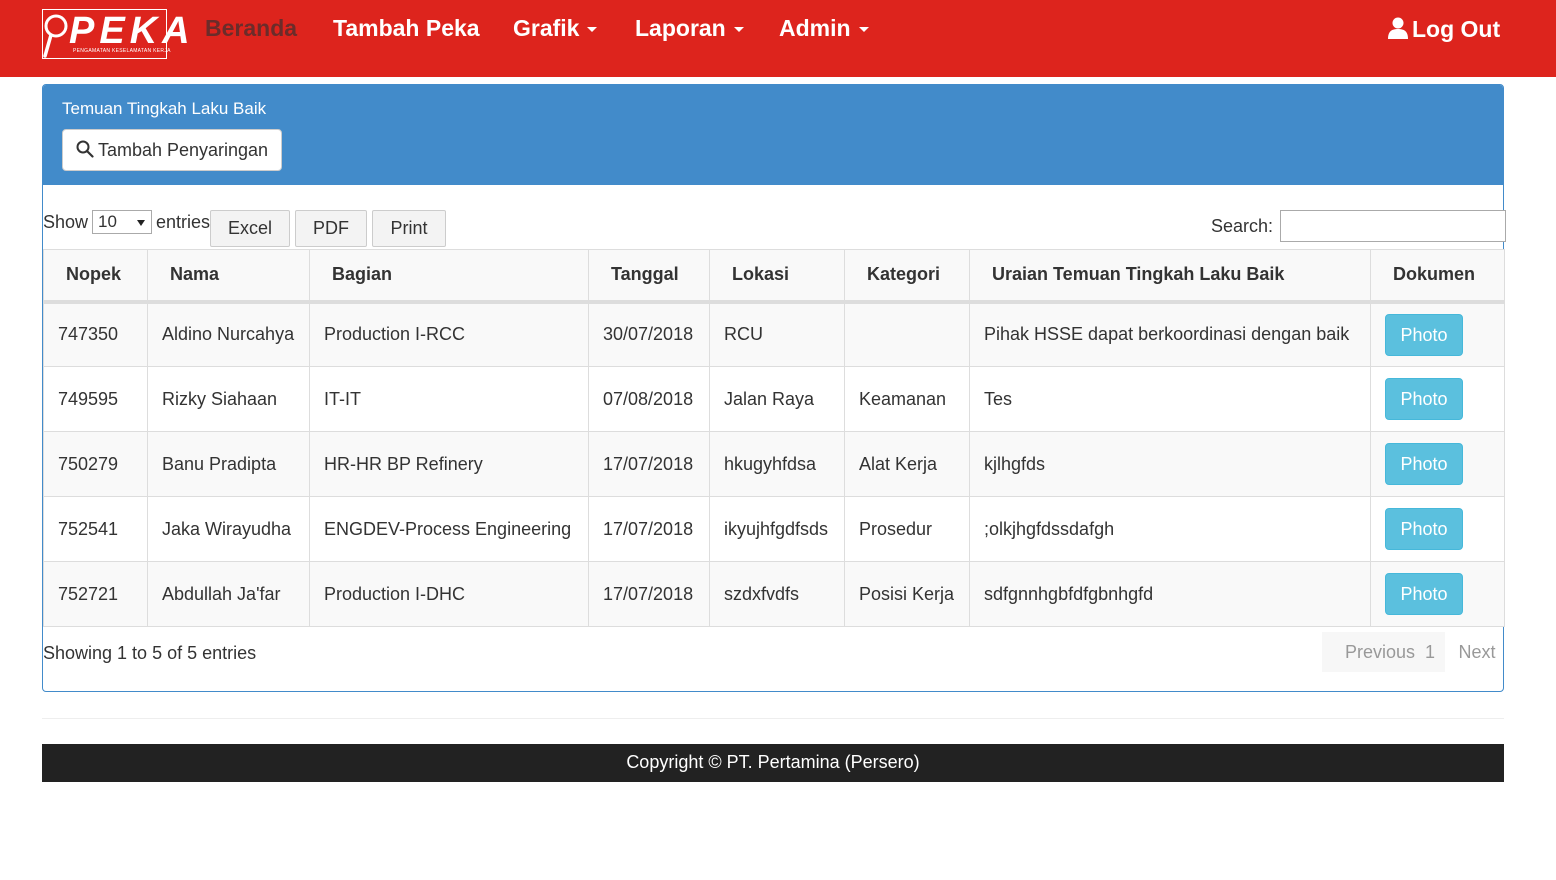 This screenshot has width=1556, height=880. I want to click on cell-nama: Abdullah Ja'far, so click(228, 594).